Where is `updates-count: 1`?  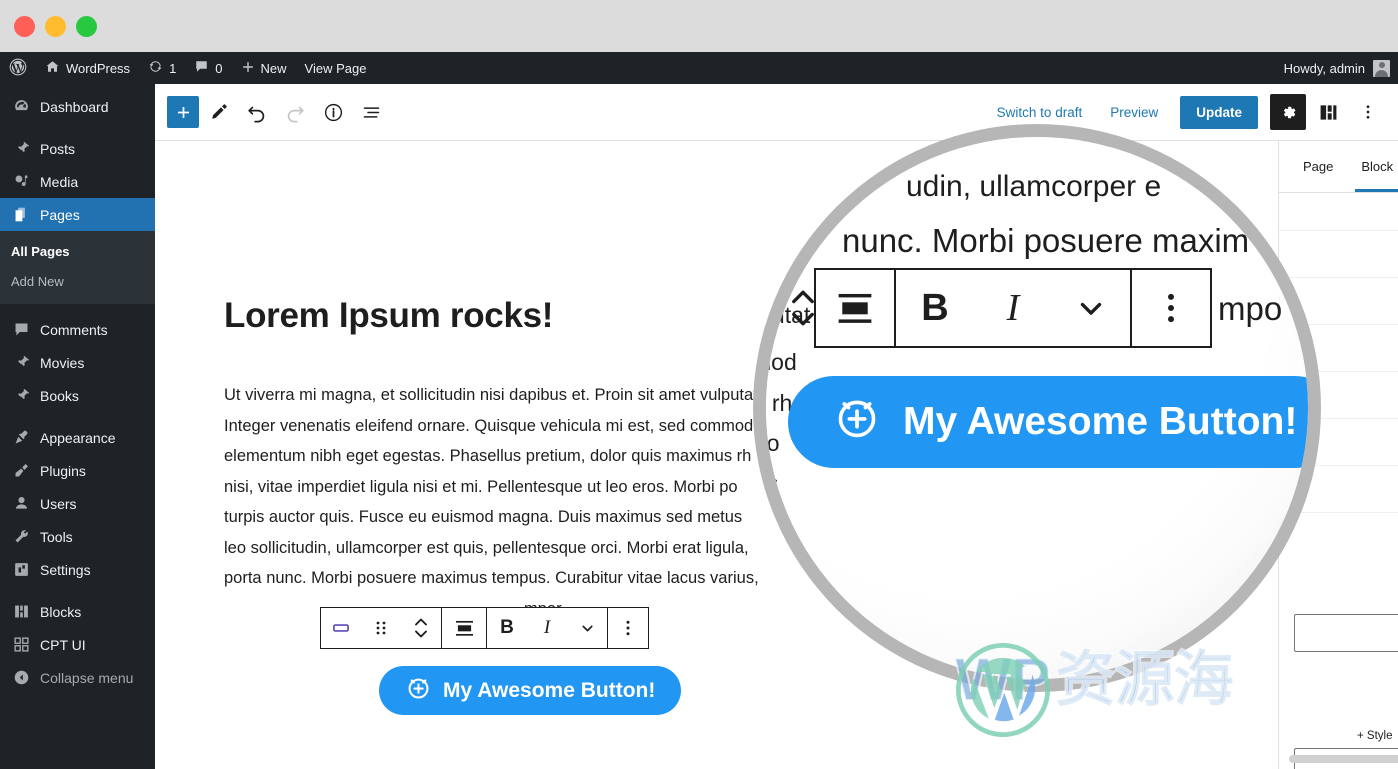
updates-count: 1 is located at coordinates (173, 68).